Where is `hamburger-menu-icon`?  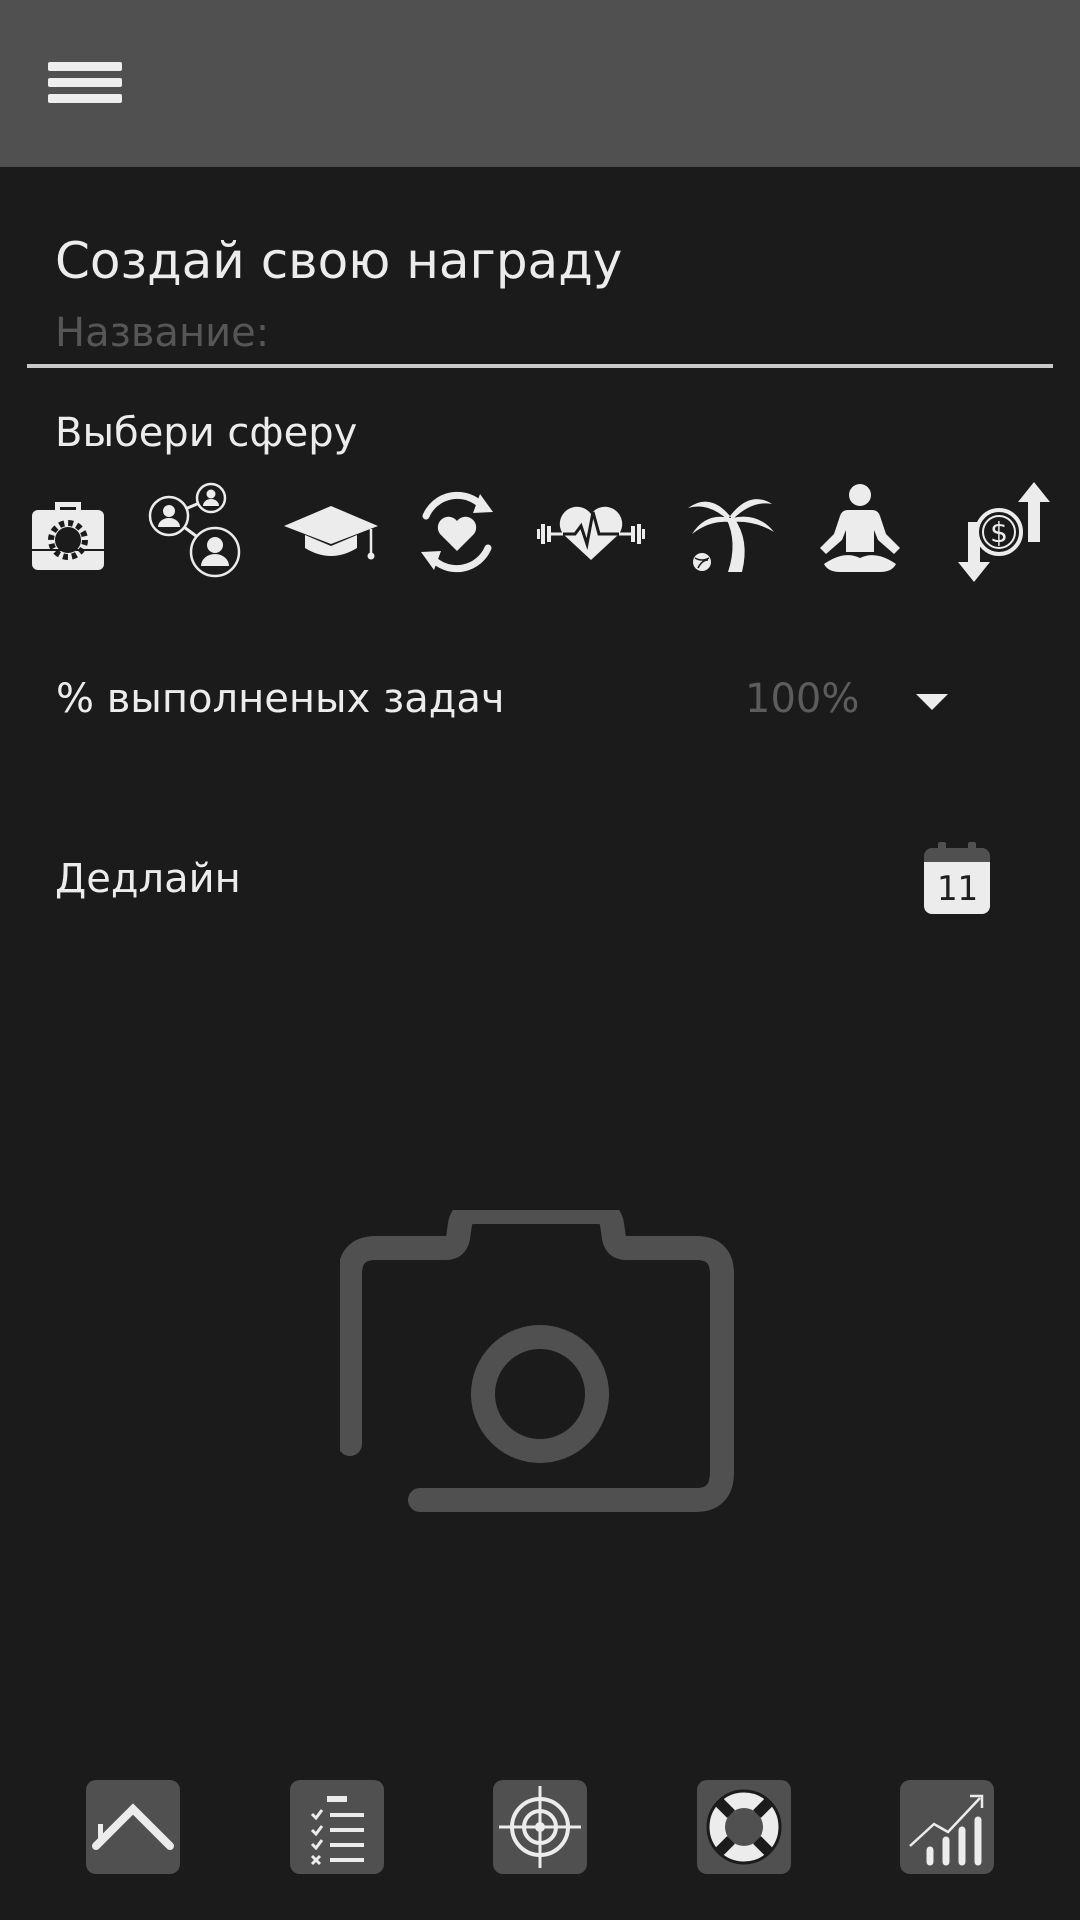 hamburger-menu-icon is located at coordinates (85, 83).